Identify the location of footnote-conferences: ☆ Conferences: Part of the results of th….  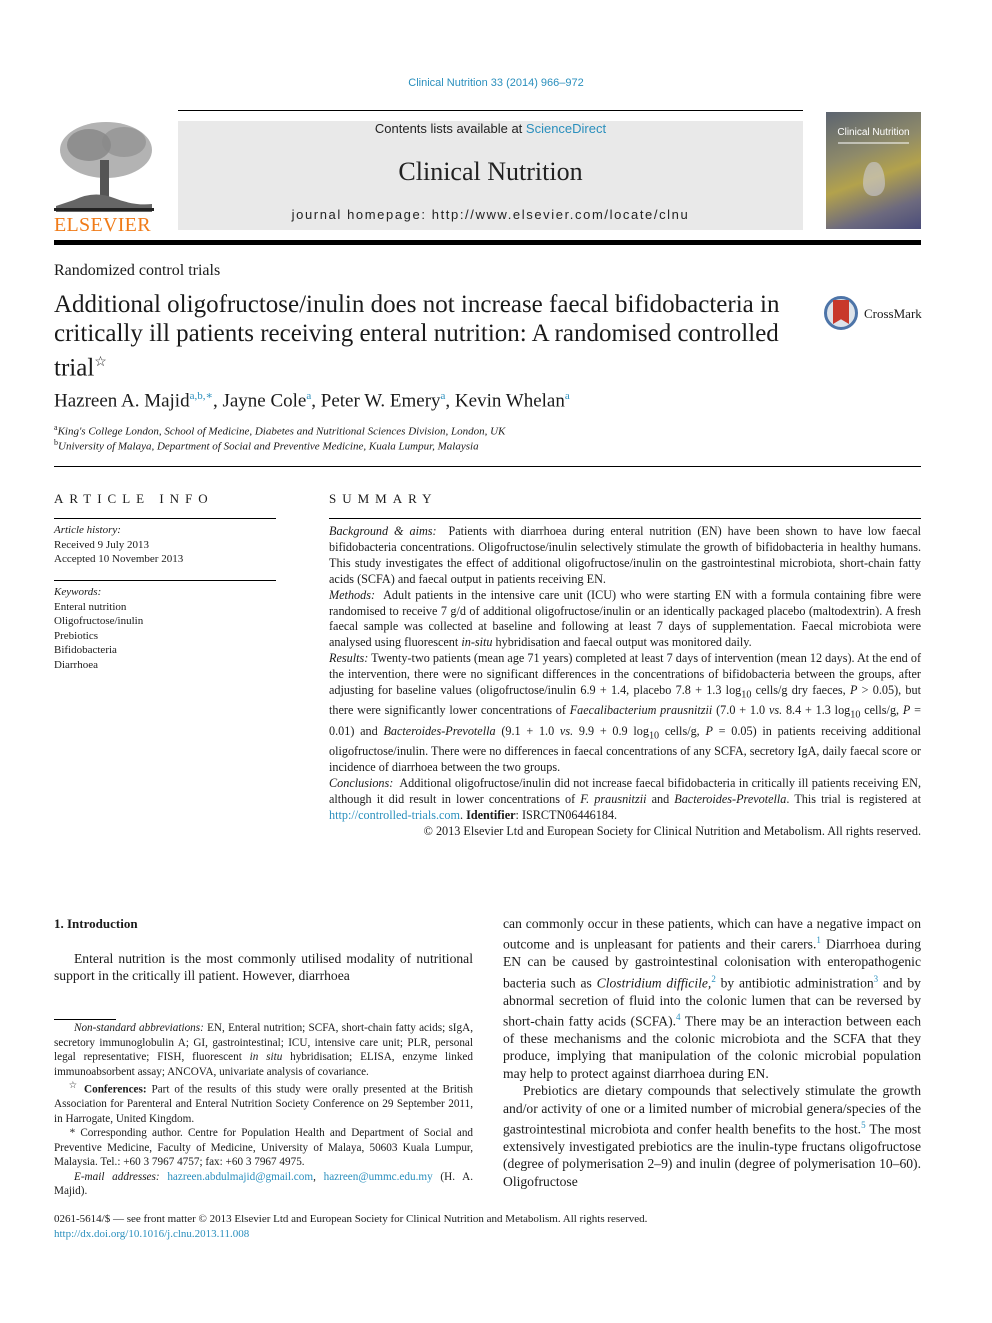
(263, 1102).